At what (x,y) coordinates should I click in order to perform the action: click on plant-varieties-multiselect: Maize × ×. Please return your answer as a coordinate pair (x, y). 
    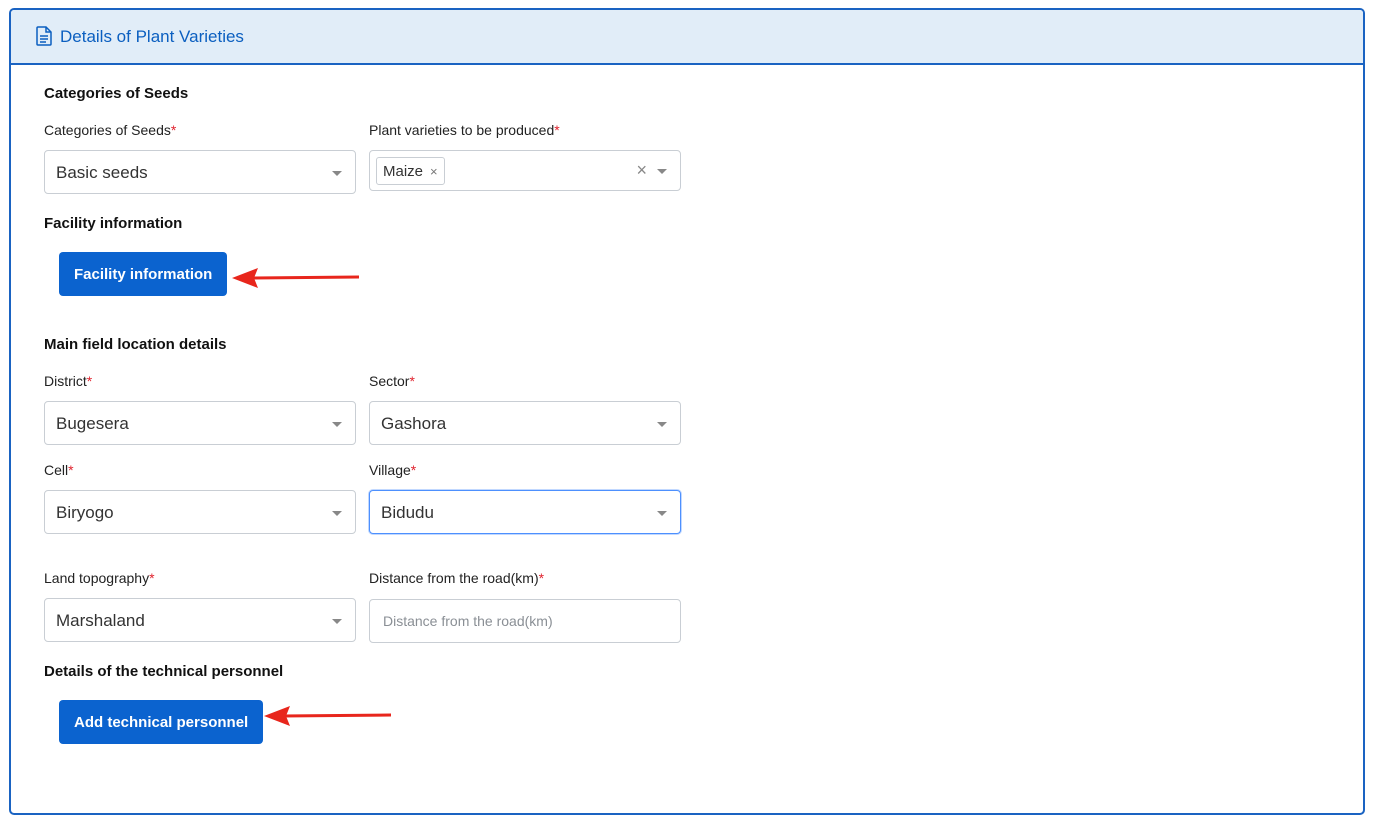
    Looking at the image, I should click on (525, 170).